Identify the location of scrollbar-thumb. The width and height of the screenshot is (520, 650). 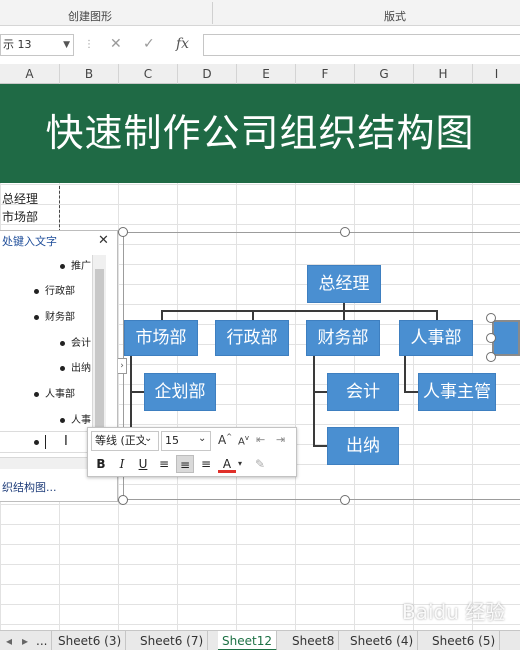
(99, 359).